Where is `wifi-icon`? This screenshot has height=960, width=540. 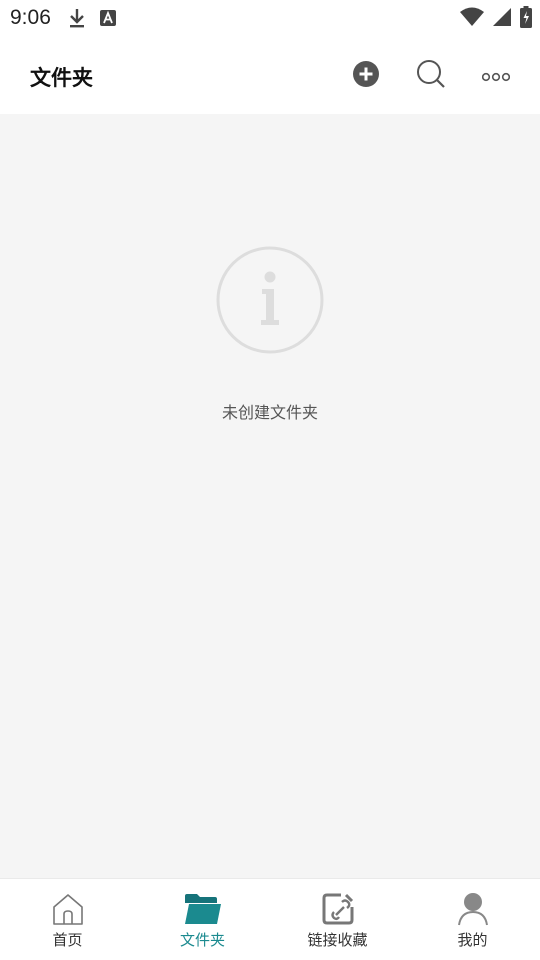
wifi-icon is located at coordinates (472, 19).